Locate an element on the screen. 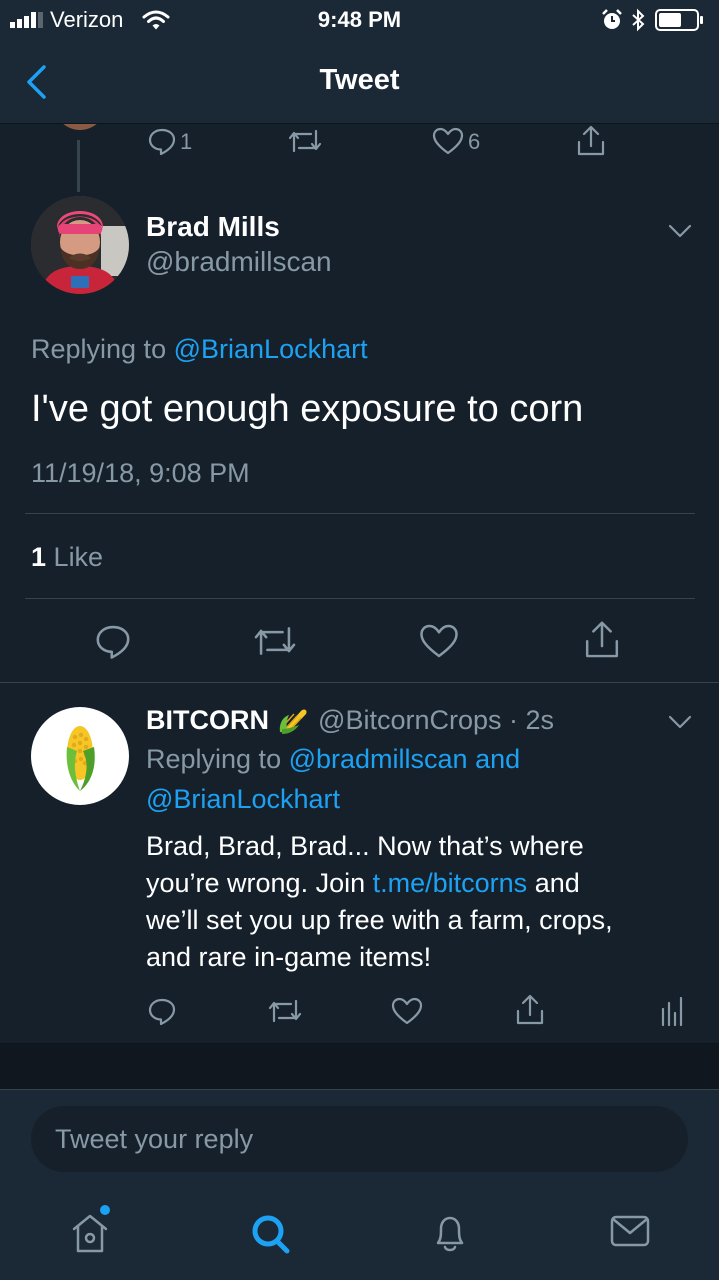 The width and height of the screenshot is (719, 1280). author-avatar is located at coordinates (80, 245).